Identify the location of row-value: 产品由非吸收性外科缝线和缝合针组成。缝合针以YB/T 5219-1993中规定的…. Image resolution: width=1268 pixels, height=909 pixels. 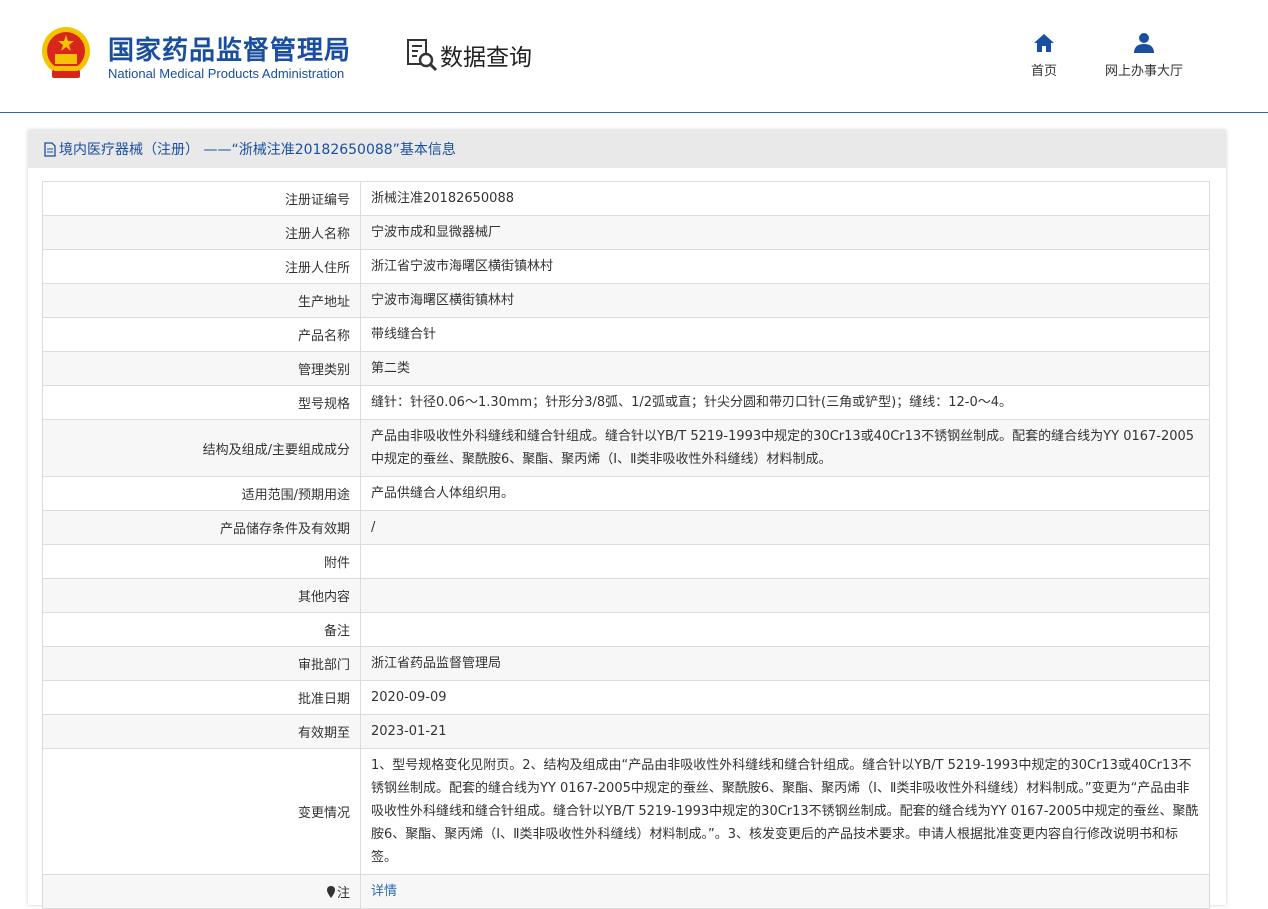
(785, 448).